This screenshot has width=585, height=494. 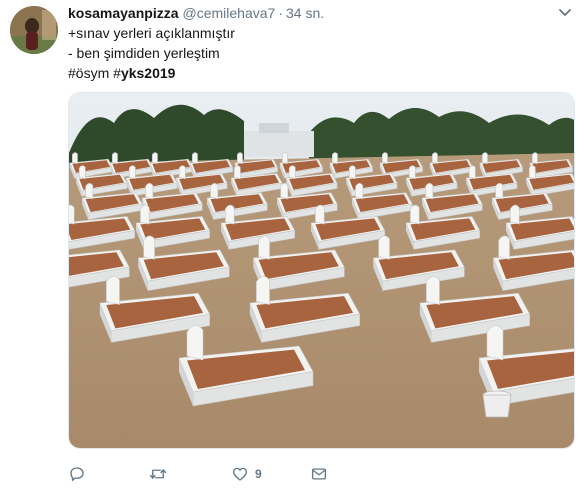 What do you see at coordinates (158, 474) in the screenshot?
I see `retweet-icon` at bounding box center [158, 474].